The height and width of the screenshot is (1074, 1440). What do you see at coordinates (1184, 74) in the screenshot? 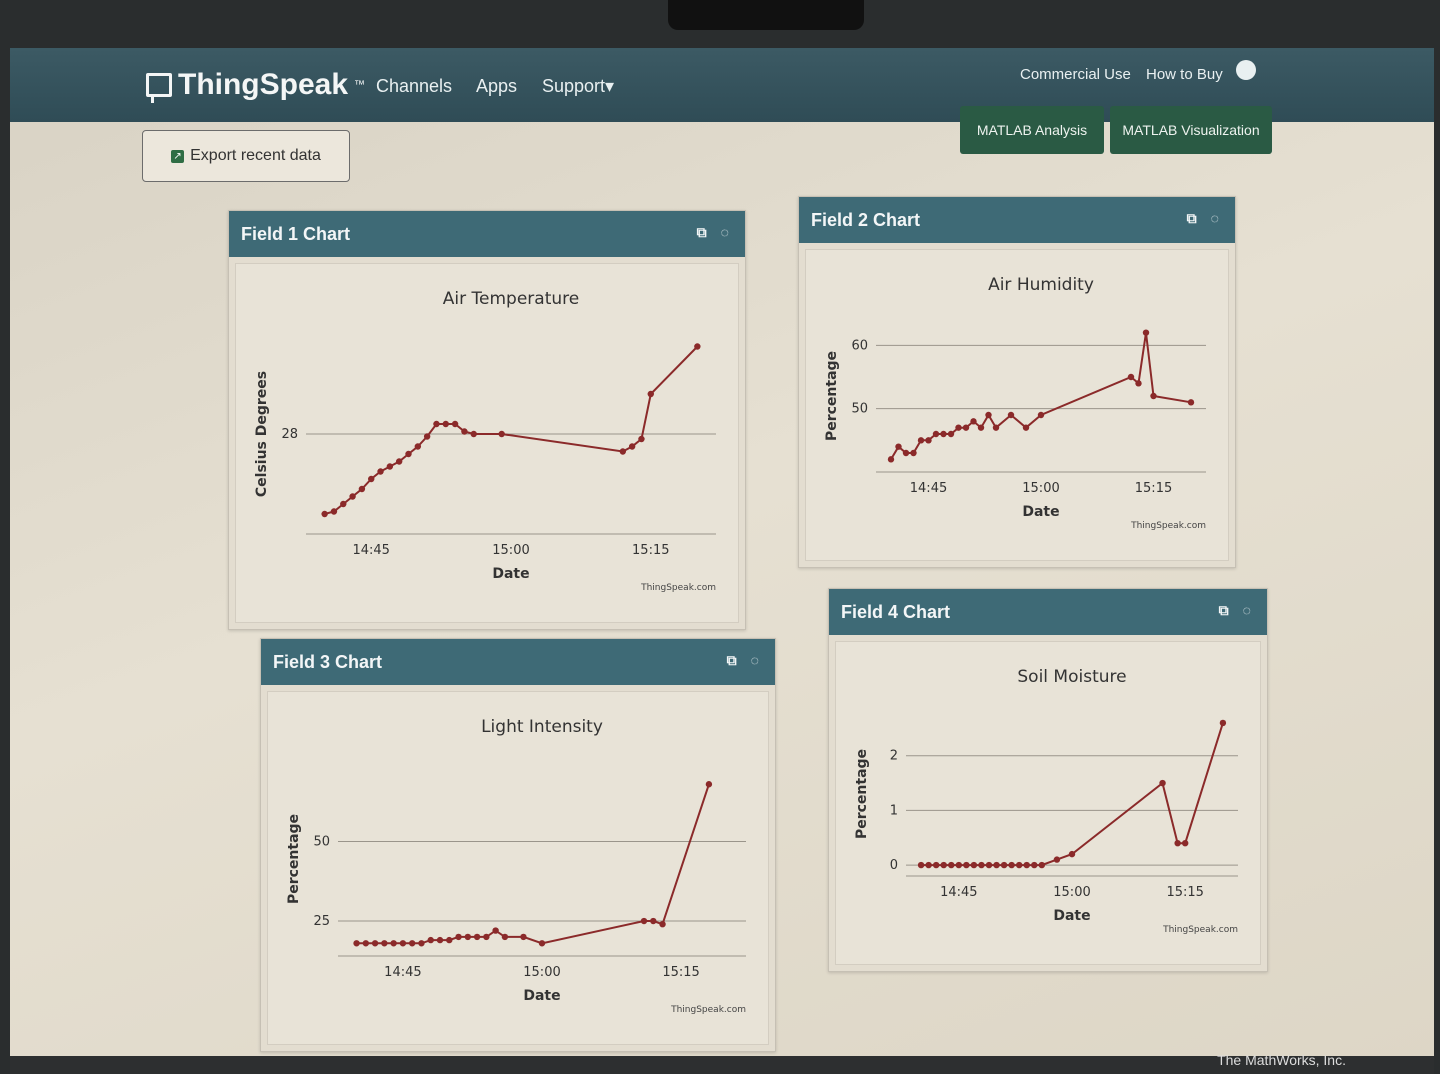
I see `nav-how-to-buy: How to Buy` at bounding box center [1184, 74].